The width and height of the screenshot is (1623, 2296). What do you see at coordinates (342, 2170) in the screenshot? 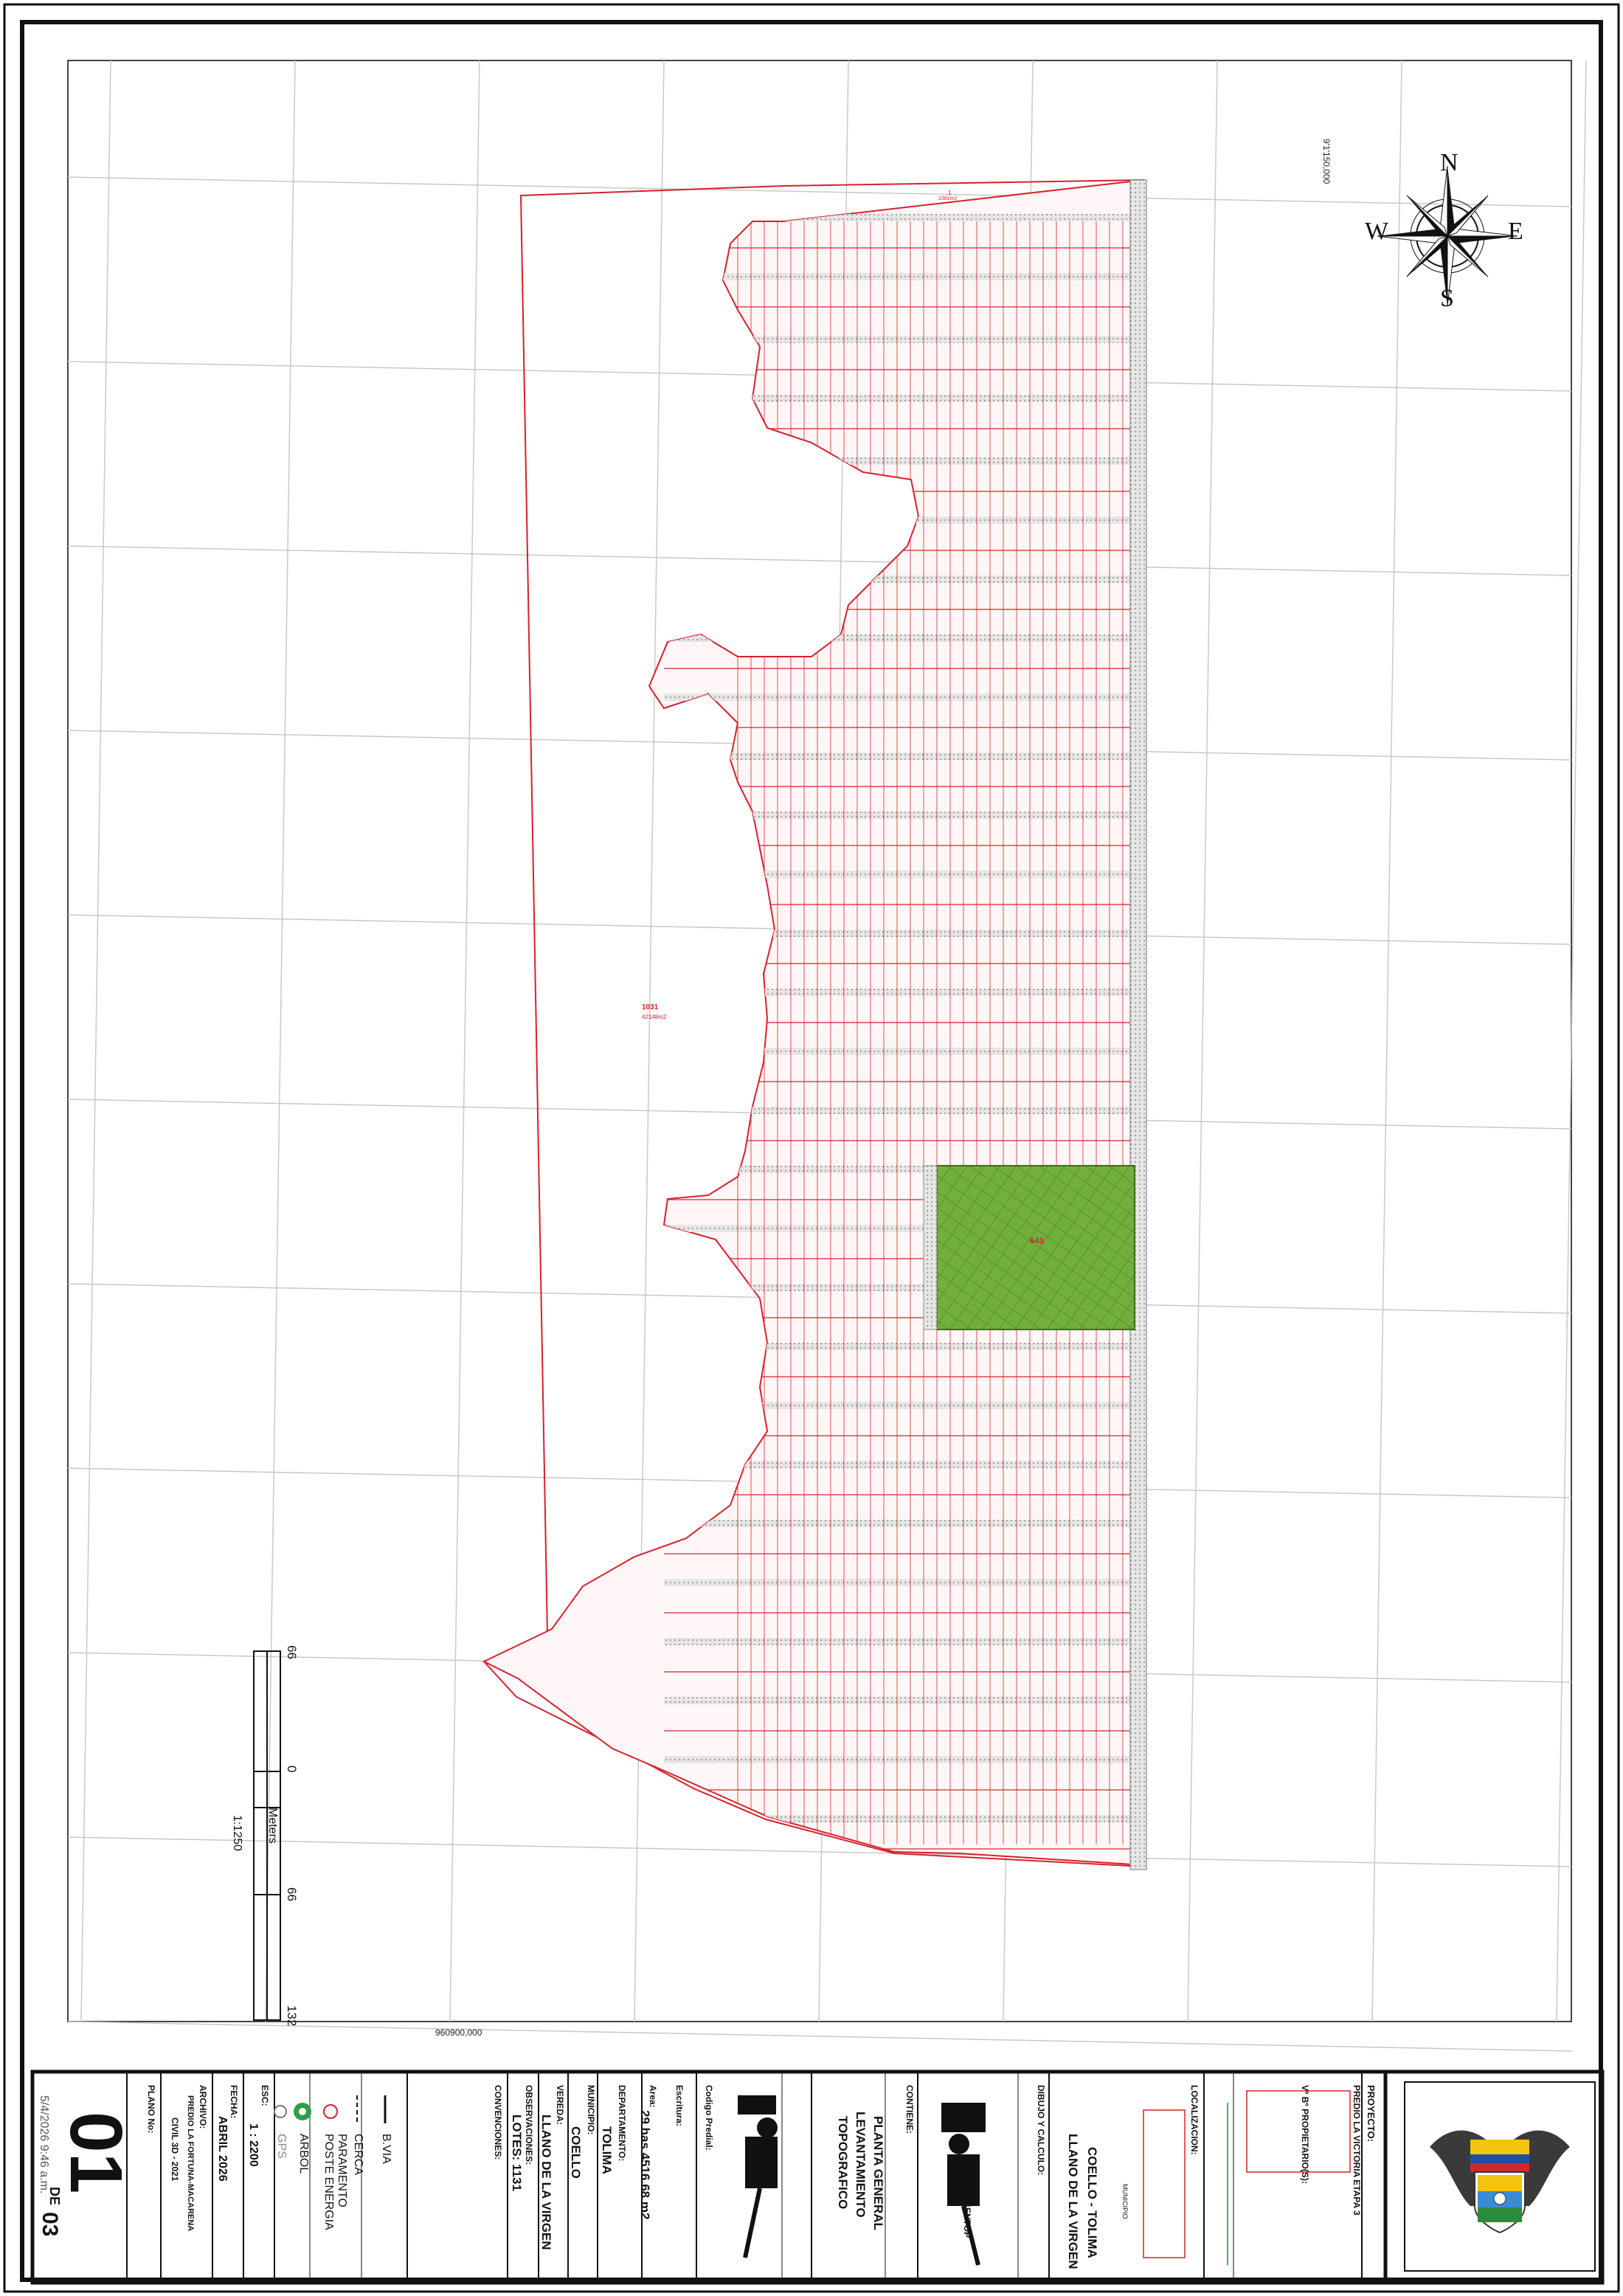
I see `legend-paramento: PARAMENTO` at bounding box center [342, 2170].